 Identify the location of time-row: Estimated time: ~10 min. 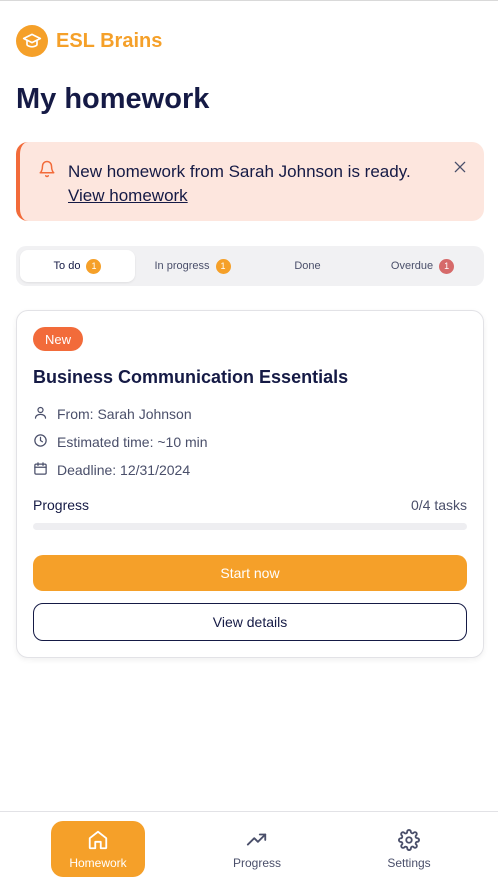
(120, 442).